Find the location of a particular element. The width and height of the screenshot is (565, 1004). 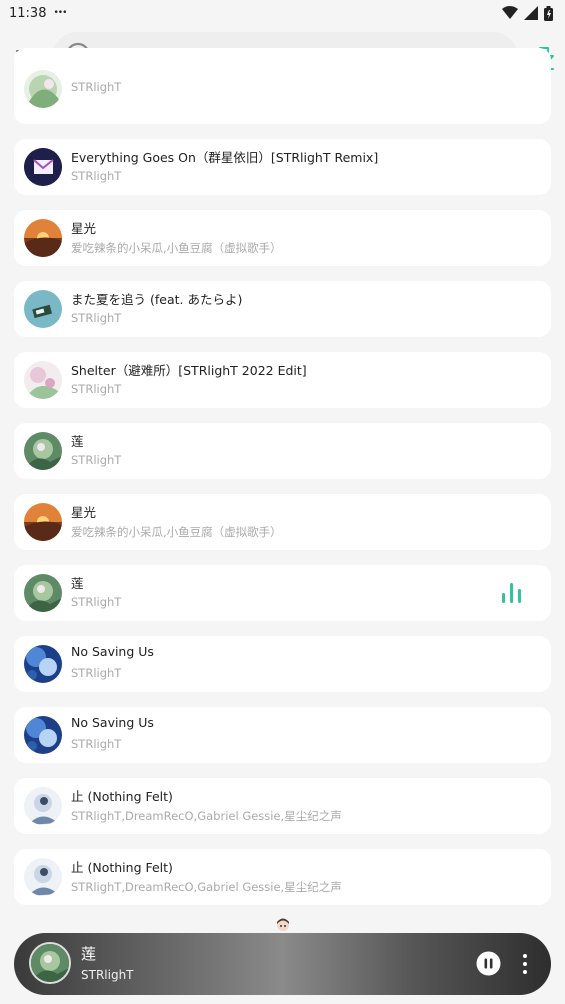

more-options-icon is located at coordinates (525, 964).